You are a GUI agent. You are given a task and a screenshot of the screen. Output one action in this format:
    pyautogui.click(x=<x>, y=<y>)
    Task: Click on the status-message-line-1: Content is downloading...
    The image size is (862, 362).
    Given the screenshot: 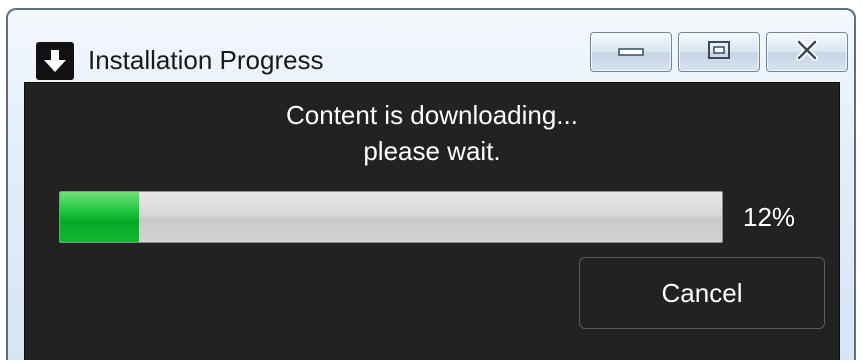 What is the action you would take?
    pyautogui.click(x=432, y=115)
    